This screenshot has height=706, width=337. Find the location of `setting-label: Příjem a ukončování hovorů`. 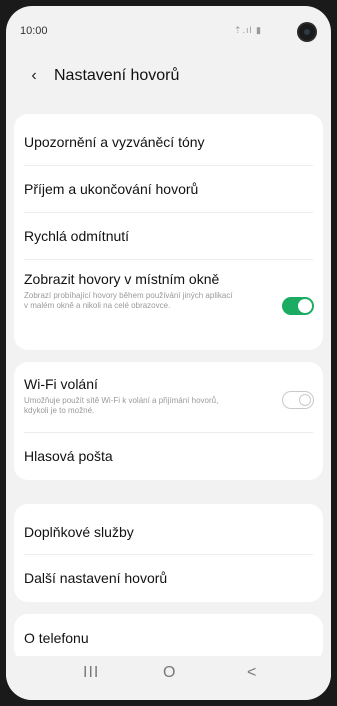

setting-label: Příjem a ukončování hovorů is located at coordinates (111, 189).